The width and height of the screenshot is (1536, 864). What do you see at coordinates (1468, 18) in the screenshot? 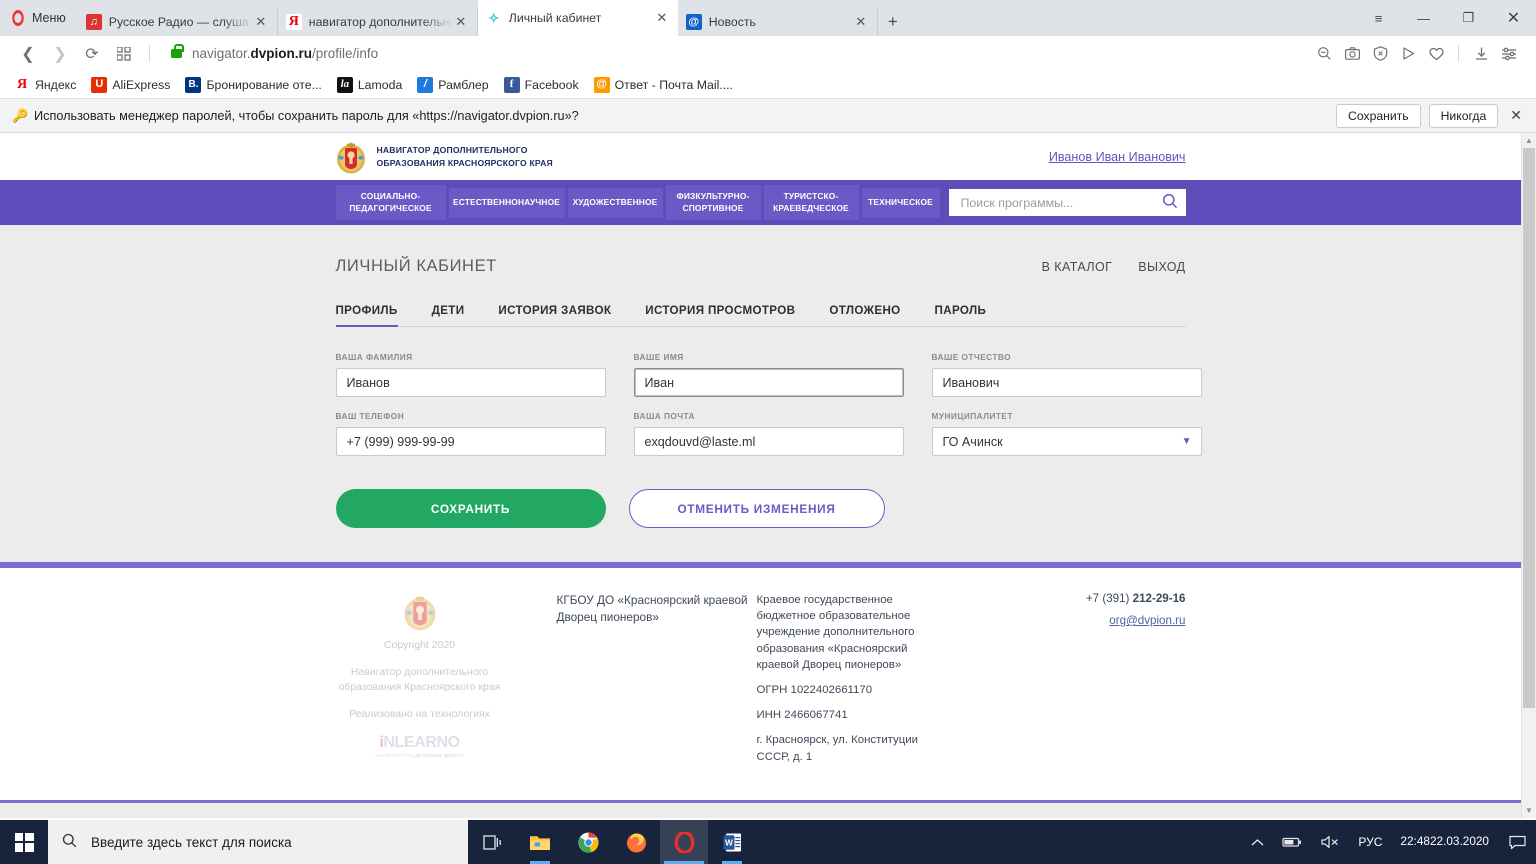
I see `maximize-button: ❐` at bounding box center [1468, 18].